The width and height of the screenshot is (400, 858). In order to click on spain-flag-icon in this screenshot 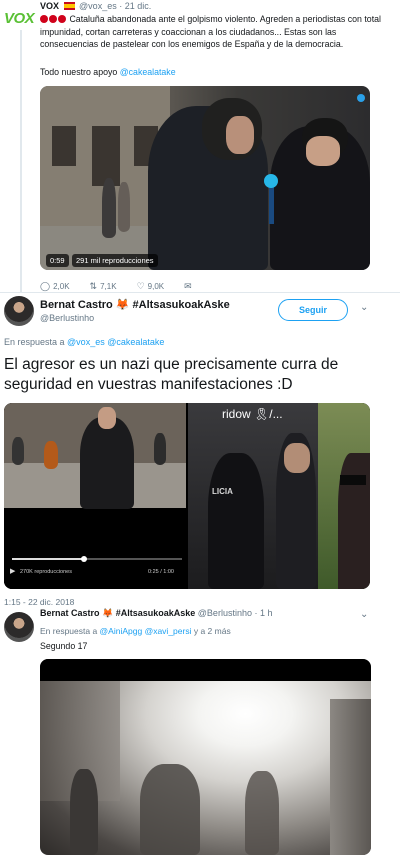, I will do `click(69, 6)`.